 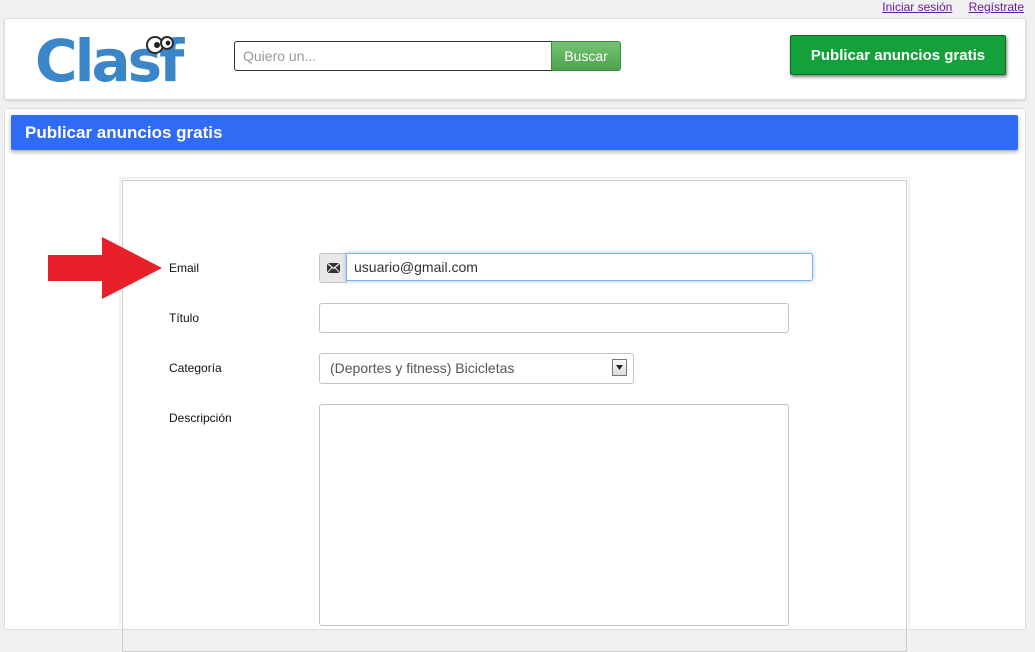 I want to click on envelope-icon, so click(x=333, y=268).